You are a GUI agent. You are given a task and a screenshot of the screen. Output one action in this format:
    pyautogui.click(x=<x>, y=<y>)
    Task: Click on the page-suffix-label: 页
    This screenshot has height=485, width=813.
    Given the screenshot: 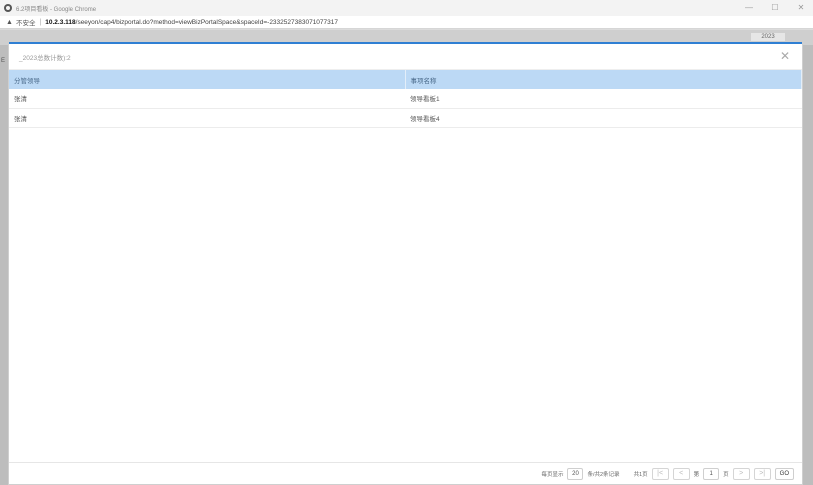 What is the action you would take?
    pyautogui.click(x=726, y=474)
    